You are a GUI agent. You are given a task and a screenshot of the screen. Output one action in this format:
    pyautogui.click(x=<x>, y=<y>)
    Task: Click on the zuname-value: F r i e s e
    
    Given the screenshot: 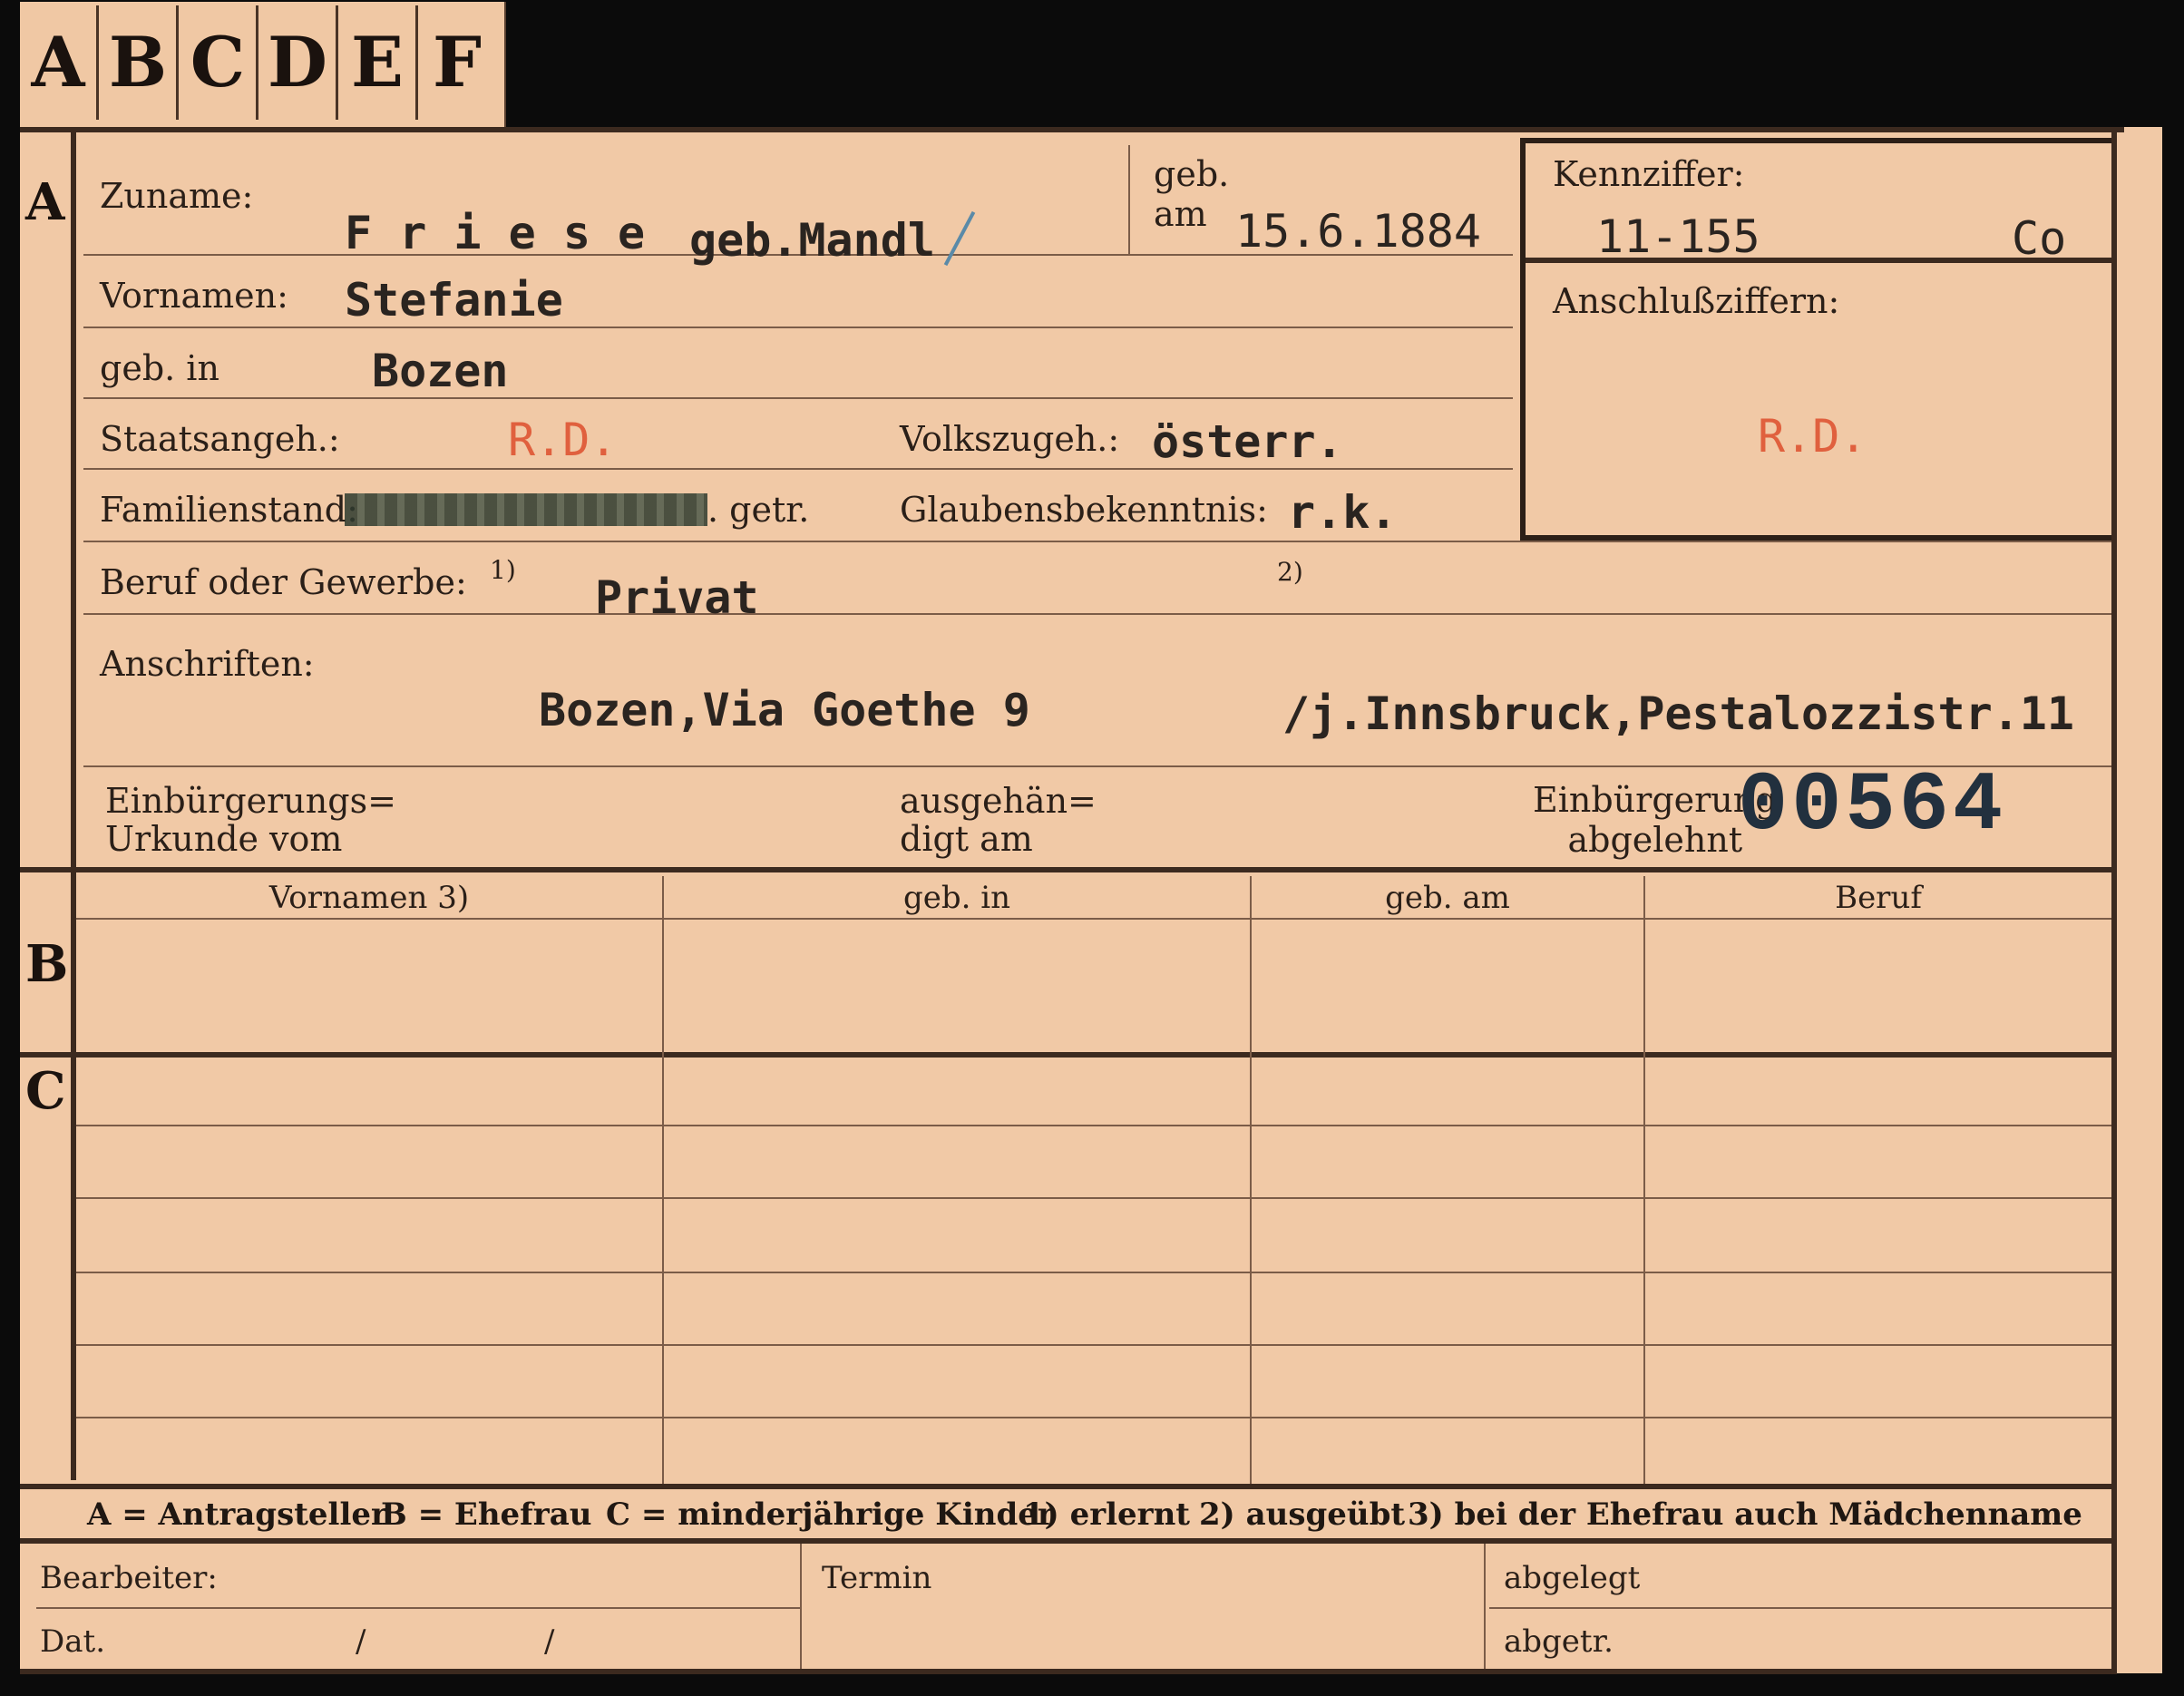 What is the action you would take?
    pyautogui.click(x=495, y=233)
    